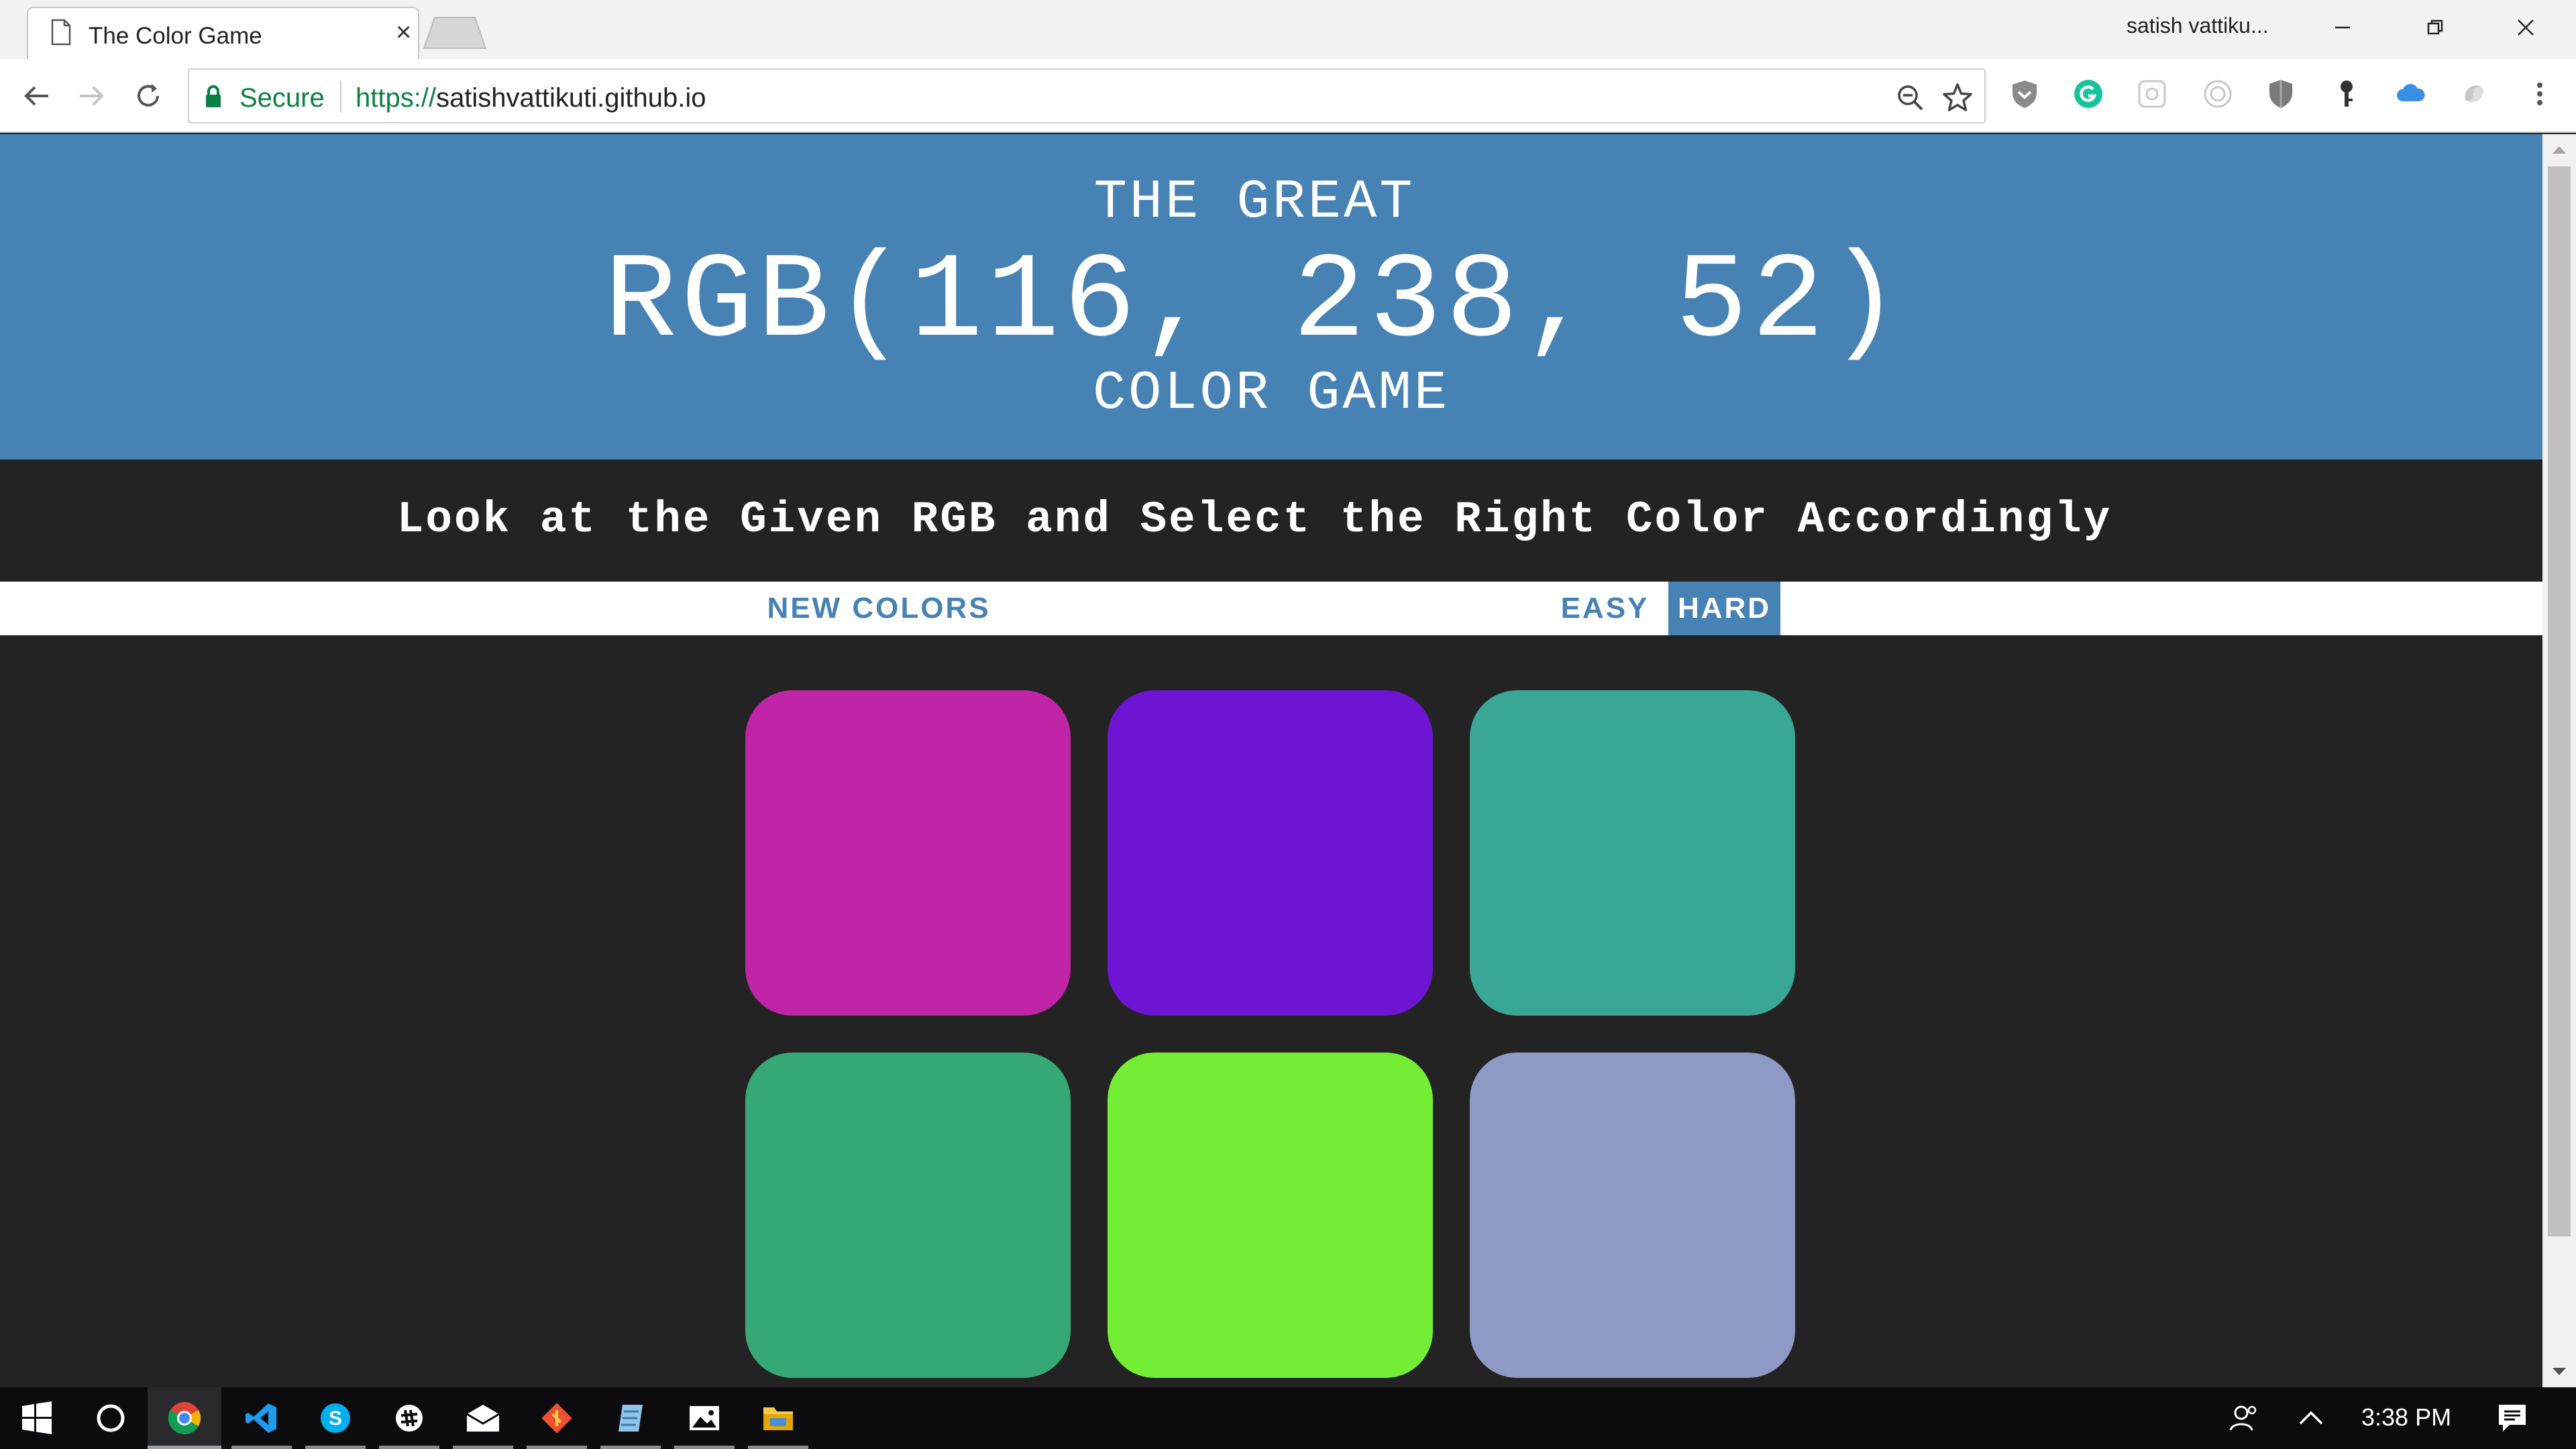 The width and height of the screenshot is (2576, 1449). I want to click on restore-icon, so click(2435, 27).